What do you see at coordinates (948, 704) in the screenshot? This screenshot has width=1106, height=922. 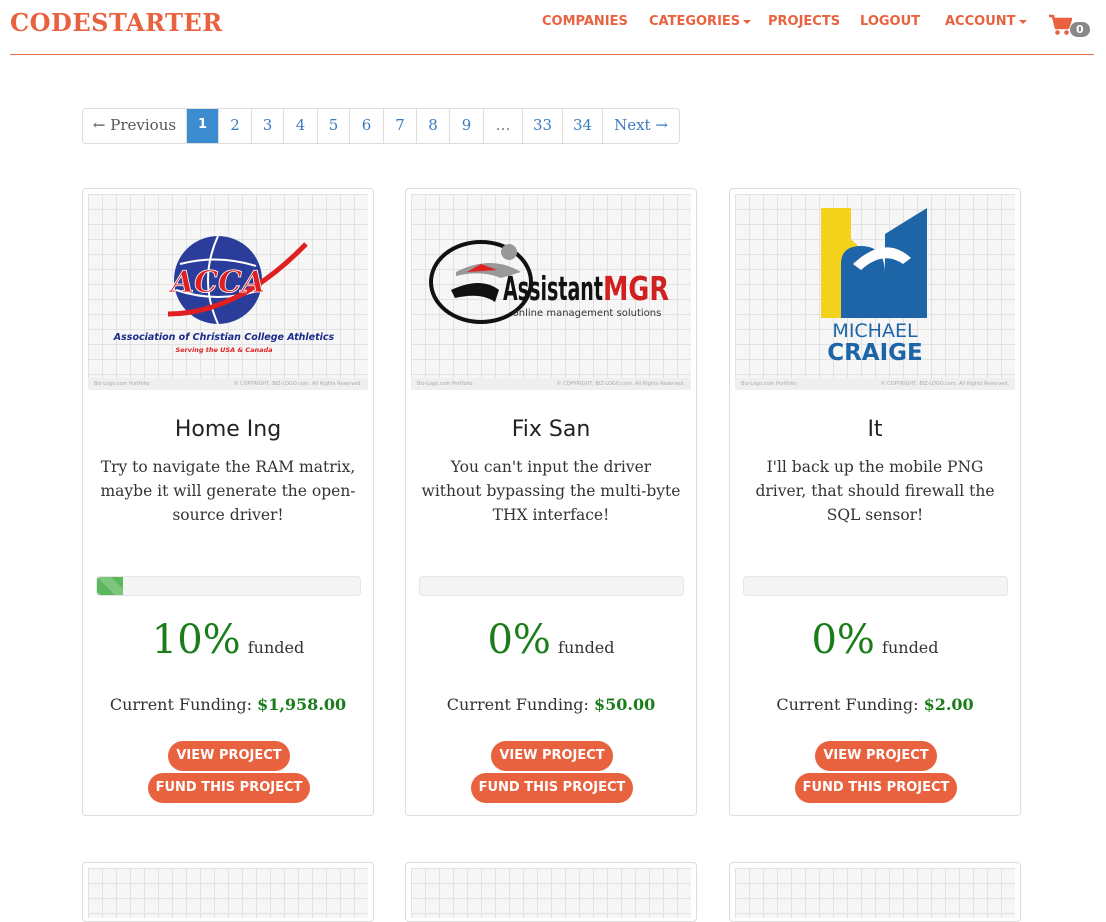 I see `funding-amount: $2.00` at bounding box center [948, 704].